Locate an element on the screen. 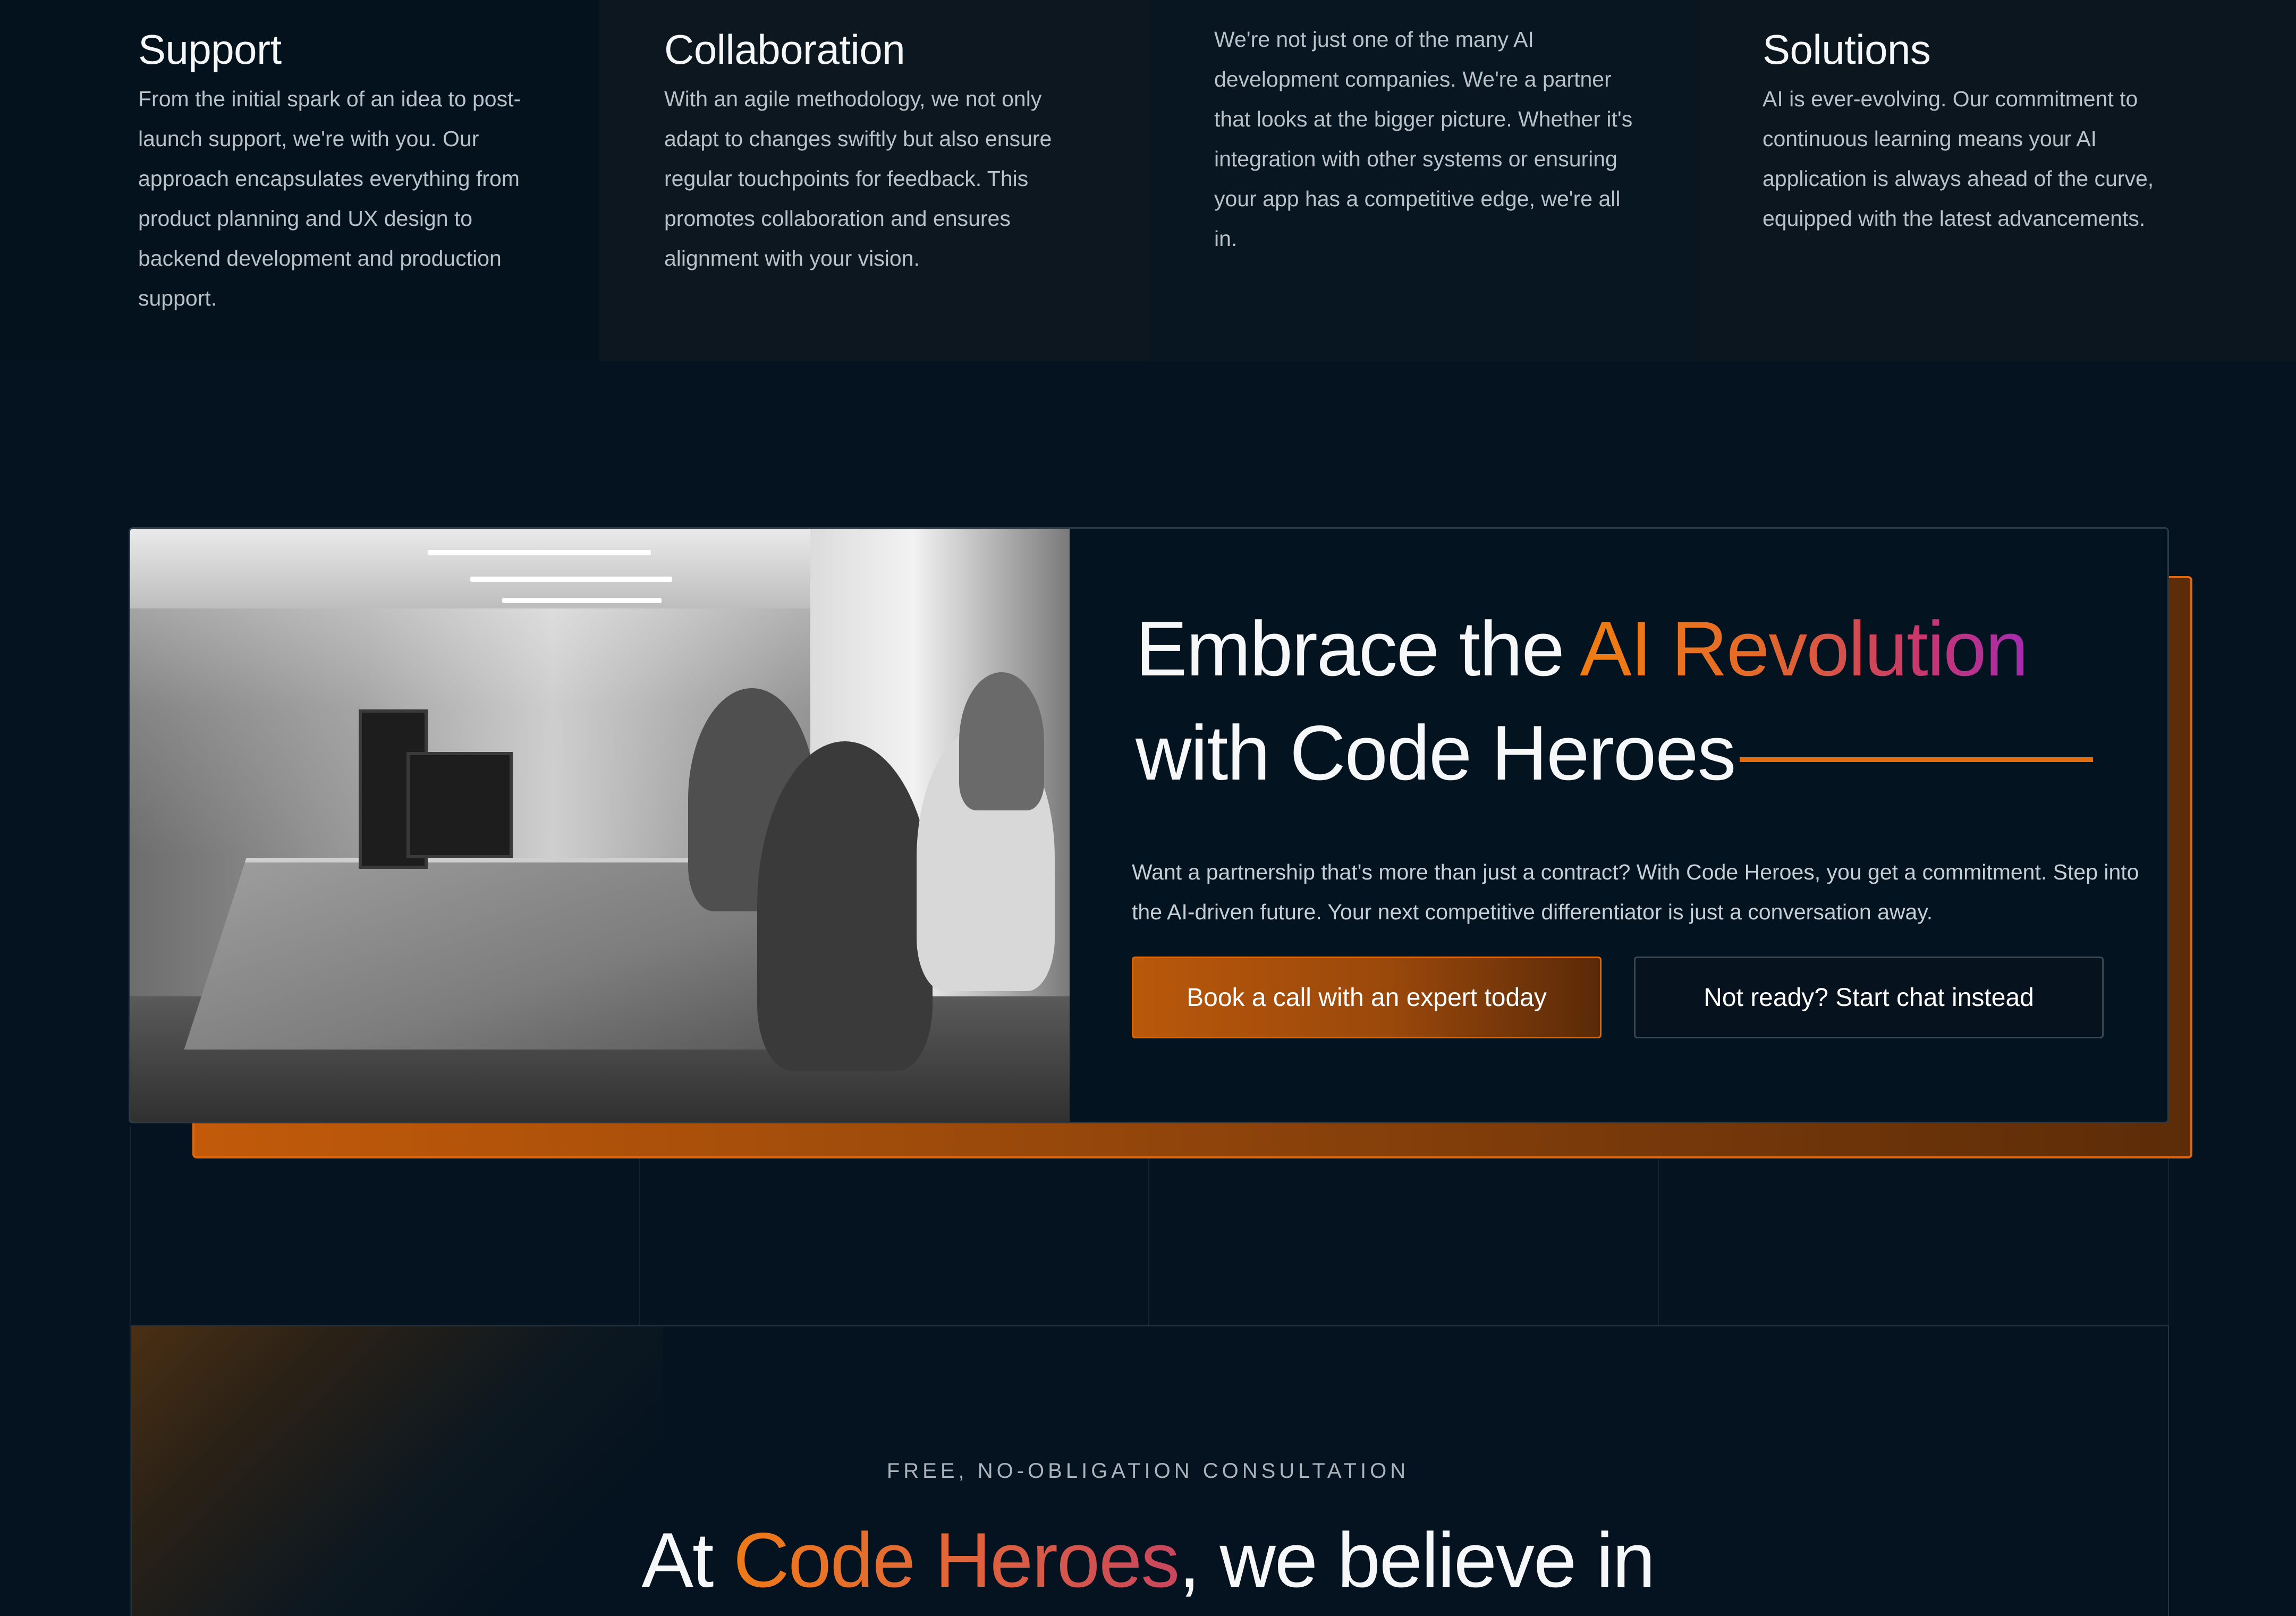 The height and width of the screenshot is (1616, 2296). consultation-heading-prefix: At is located at coordinates (687, 1560).